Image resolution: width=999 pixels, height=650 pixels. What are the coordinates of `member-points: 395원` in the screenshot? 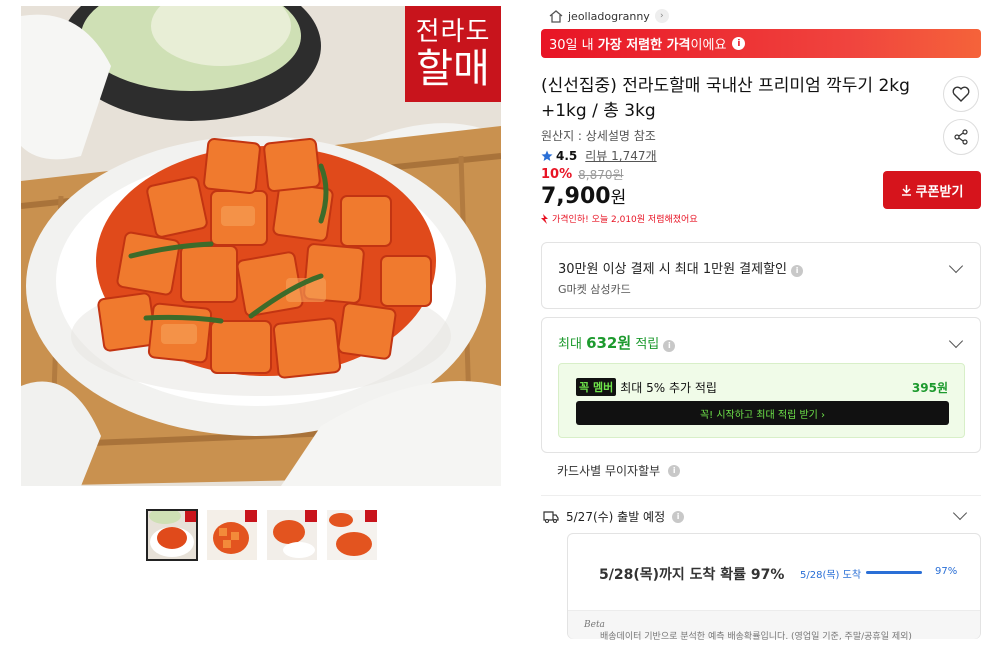 It's located at (929, 388).